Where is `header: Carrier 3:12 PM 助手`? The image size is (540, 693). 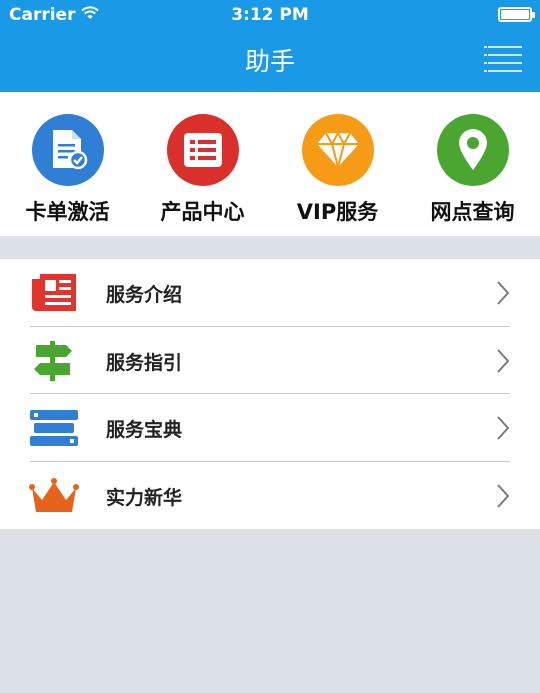
header: Carrier 3:12 PM 助手 is located at coordinates (270, 46).